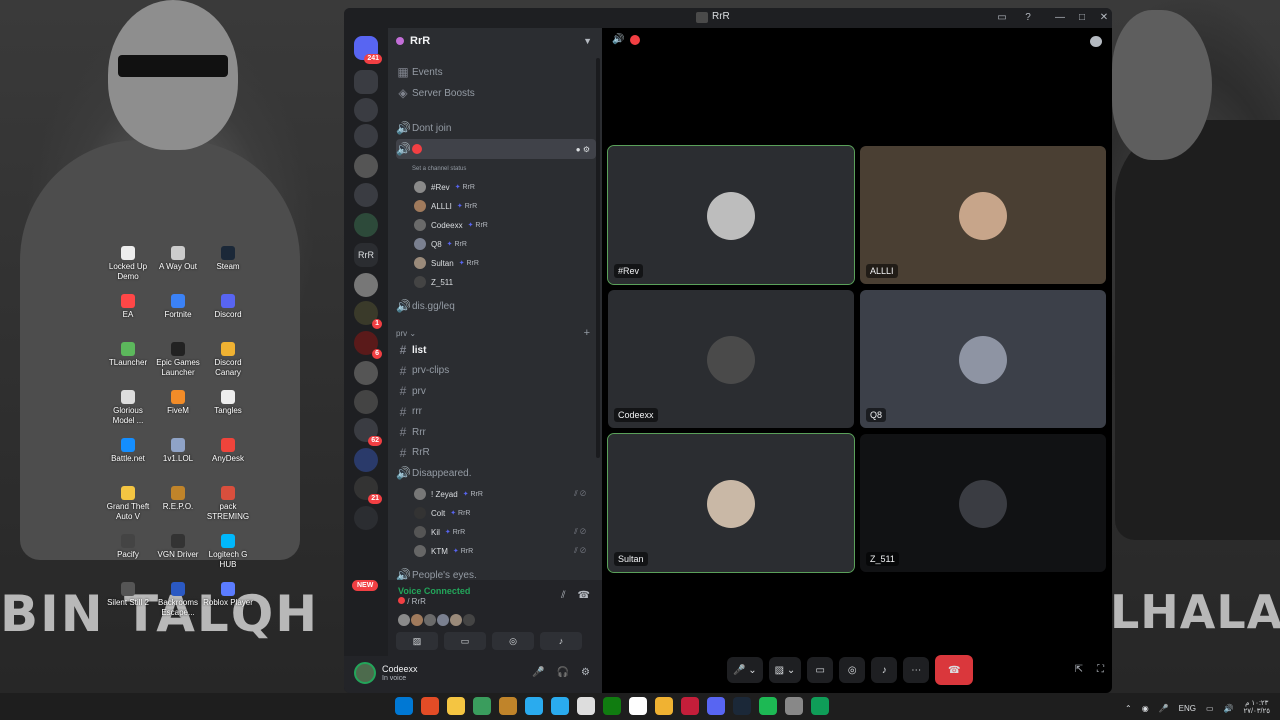  Describe the element at coordinates (178, 558) in the screenshot. I see `desktop-icon: VGN Driver` at that location.